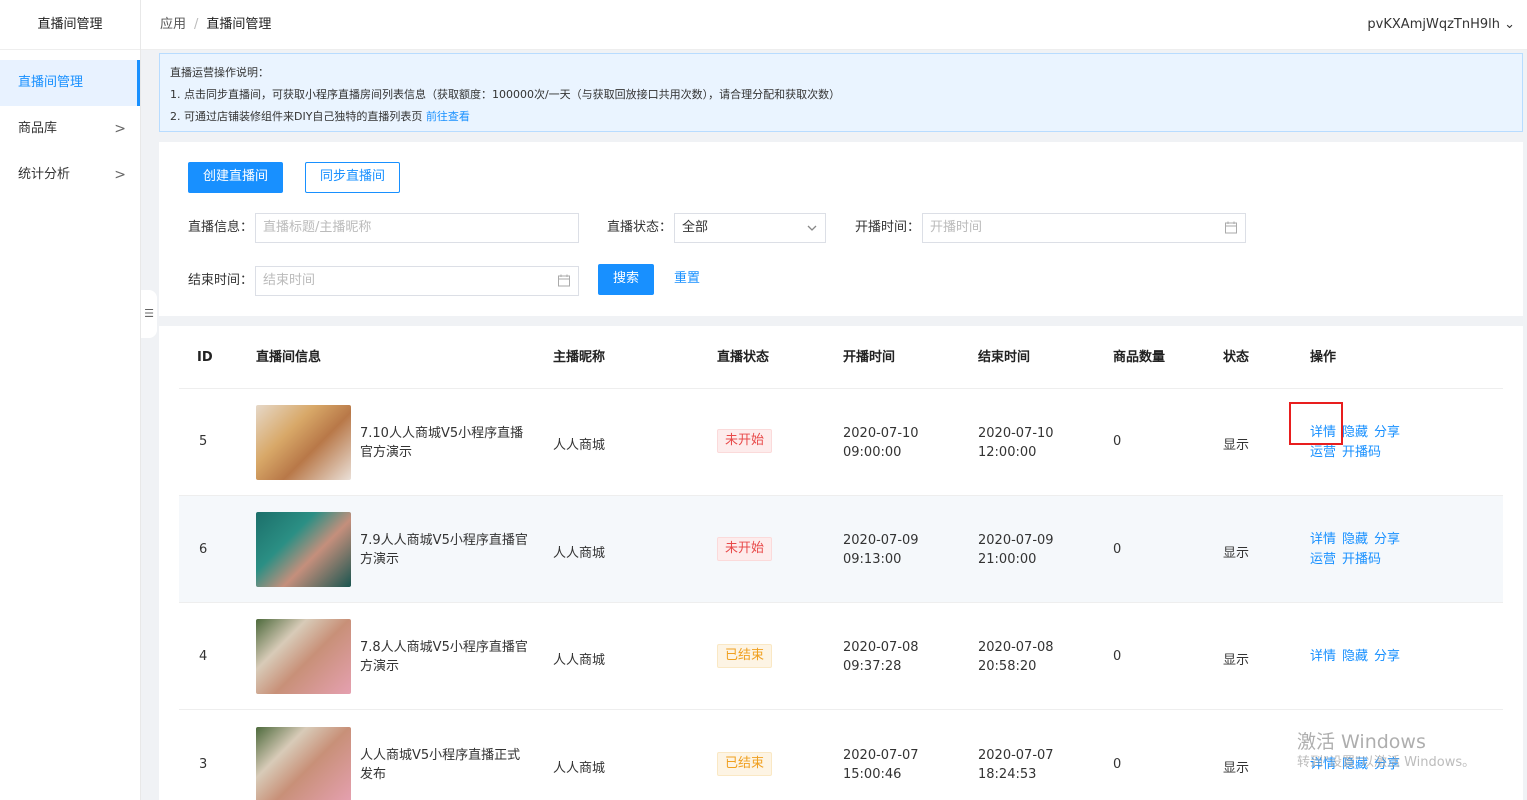  I want to click on end-clock: 12:00:00, so click(1007, 452).